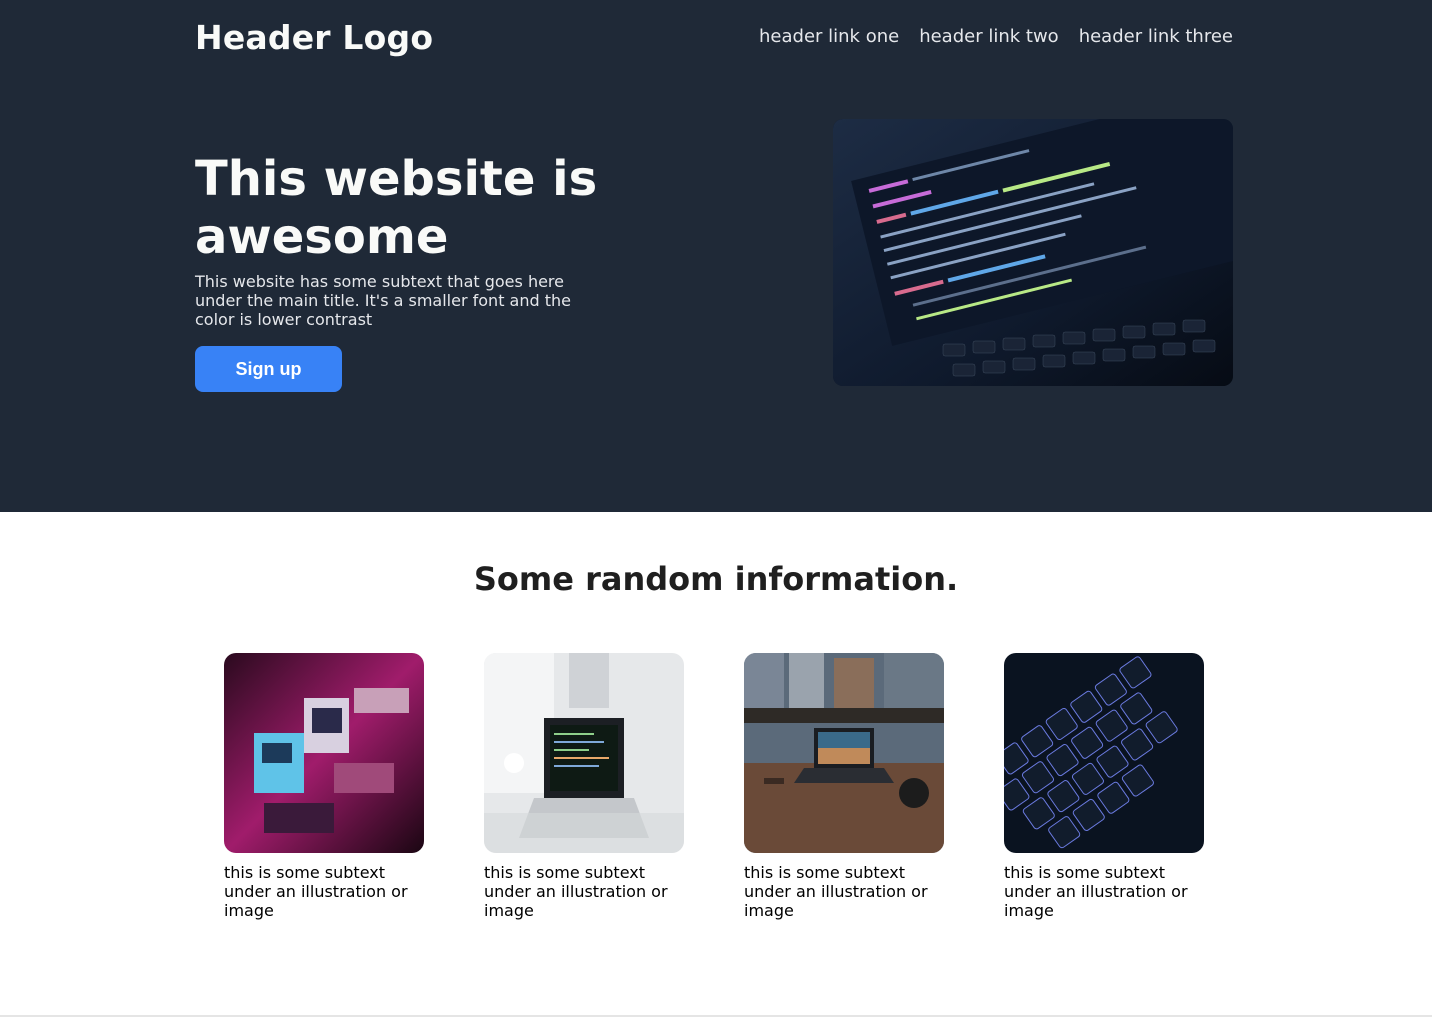 This screenshot has width=1432, height=1018. What do you see at coordinates (829, 36) in the screenshot?
I see `header-link-one: header link one` at bounding box center [829, 36].